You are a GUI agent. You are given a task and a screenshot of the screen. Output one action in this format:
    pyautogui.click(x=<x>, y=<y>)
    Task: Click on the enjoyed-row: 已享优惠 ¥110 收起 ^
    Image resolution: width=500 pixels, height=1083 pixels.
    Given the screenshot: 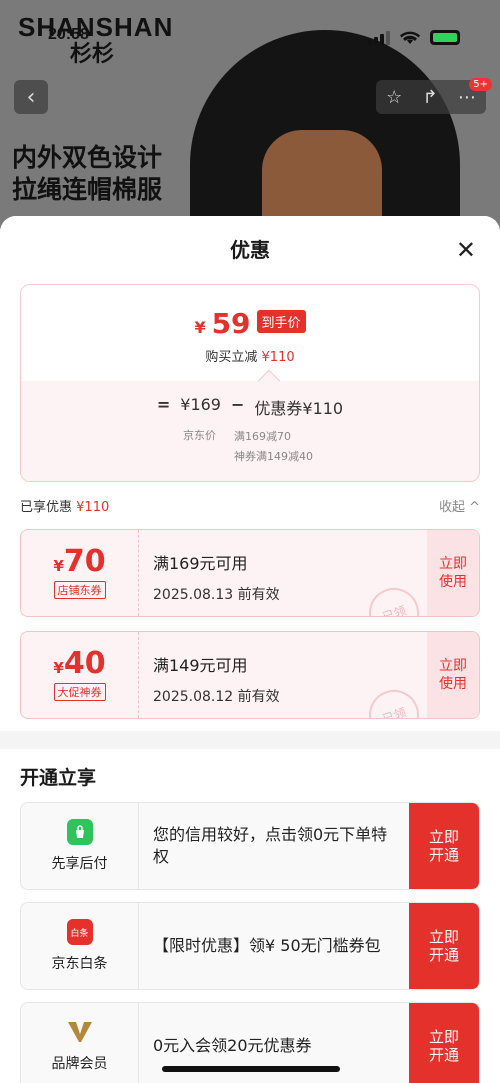 What is the action you would take?
    pyautogui.click(x=250, y=505)
    